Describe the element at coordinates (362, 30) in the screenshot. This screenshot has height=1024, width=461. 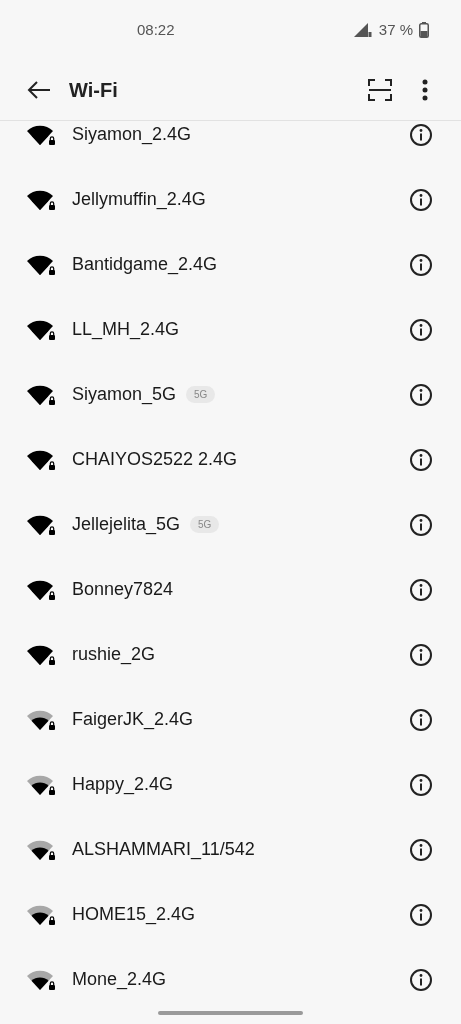
I see `cellular-signal-icon` at that location.